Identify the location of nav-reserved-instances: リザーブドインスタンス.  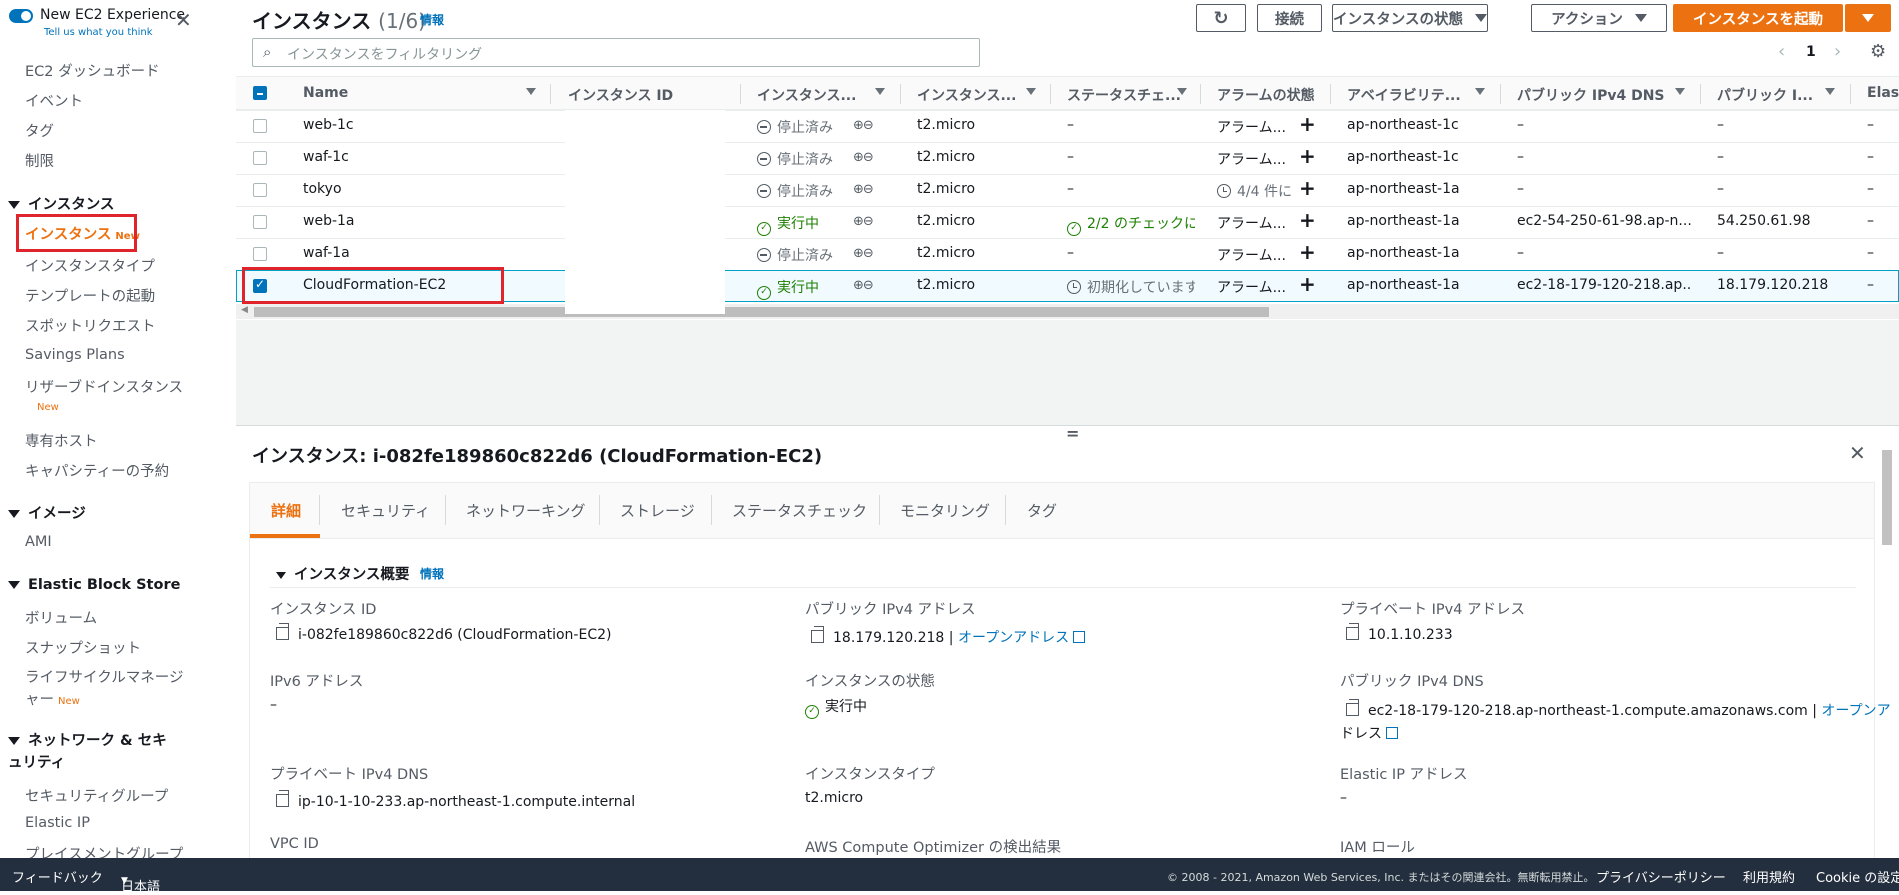
(104, 386).